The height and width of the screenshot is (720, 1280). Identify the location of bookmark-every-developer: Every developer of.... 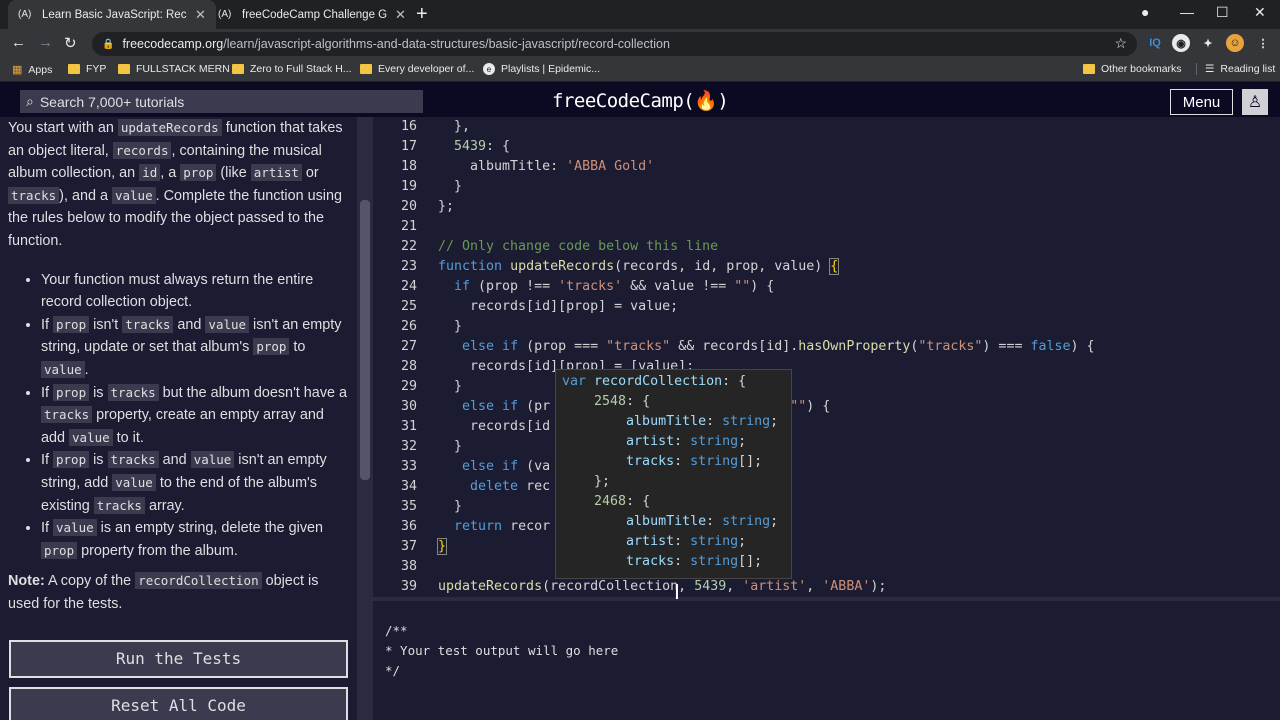
(417, 69).